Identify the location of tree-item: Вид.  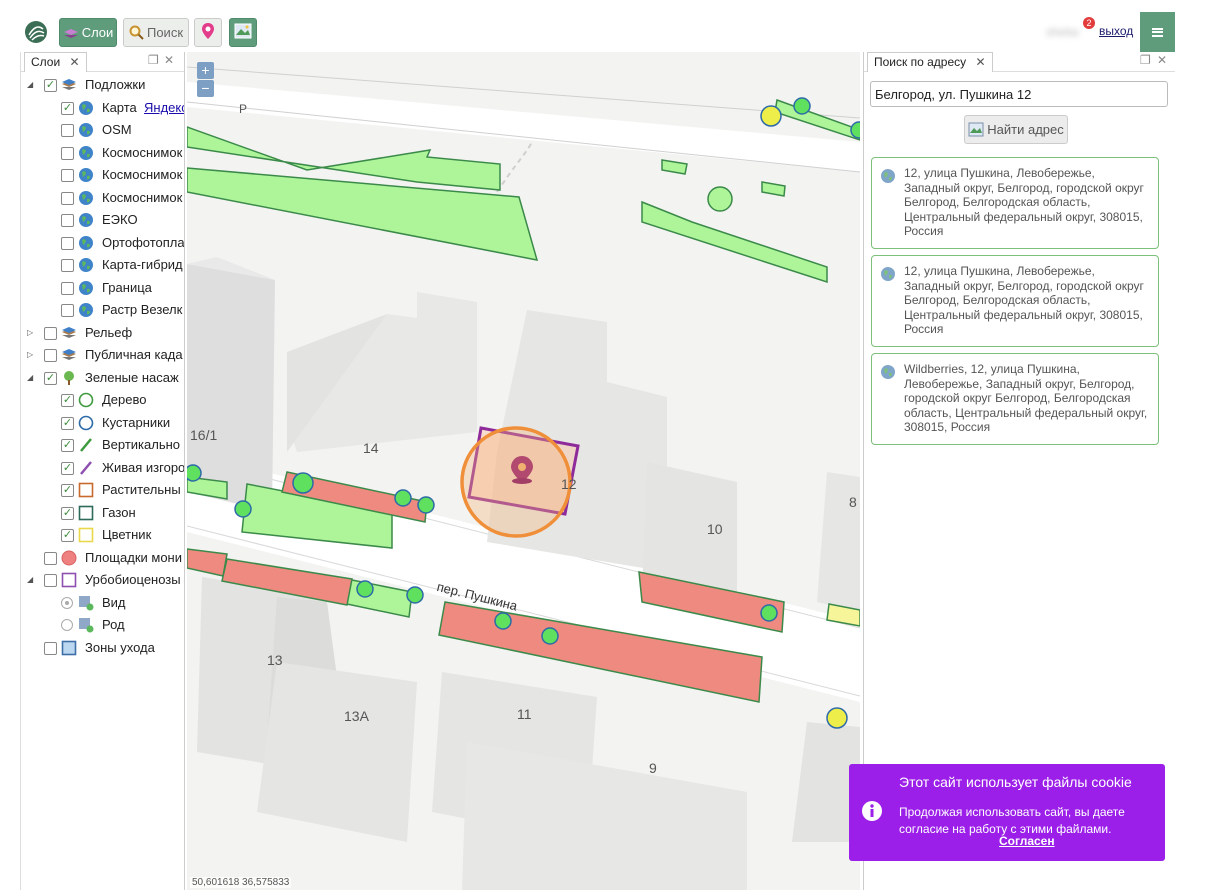
(102, 603).